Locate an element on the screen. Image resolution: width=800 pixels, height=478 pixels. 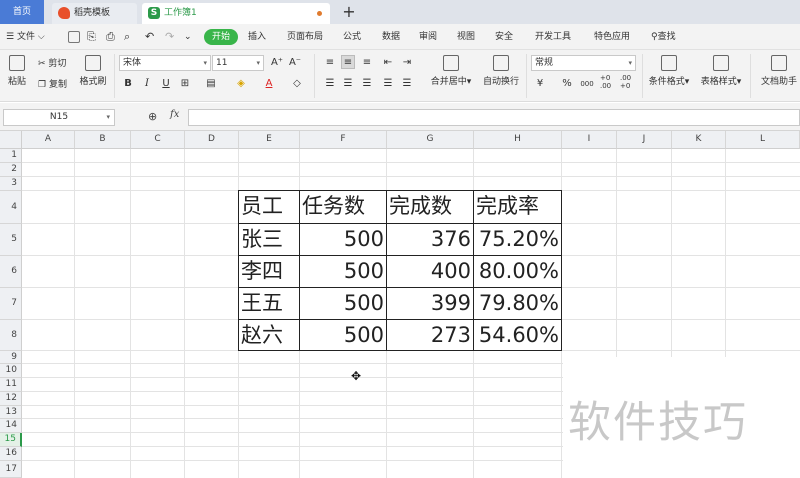
column-header: D is located at coordinates (212, 140).